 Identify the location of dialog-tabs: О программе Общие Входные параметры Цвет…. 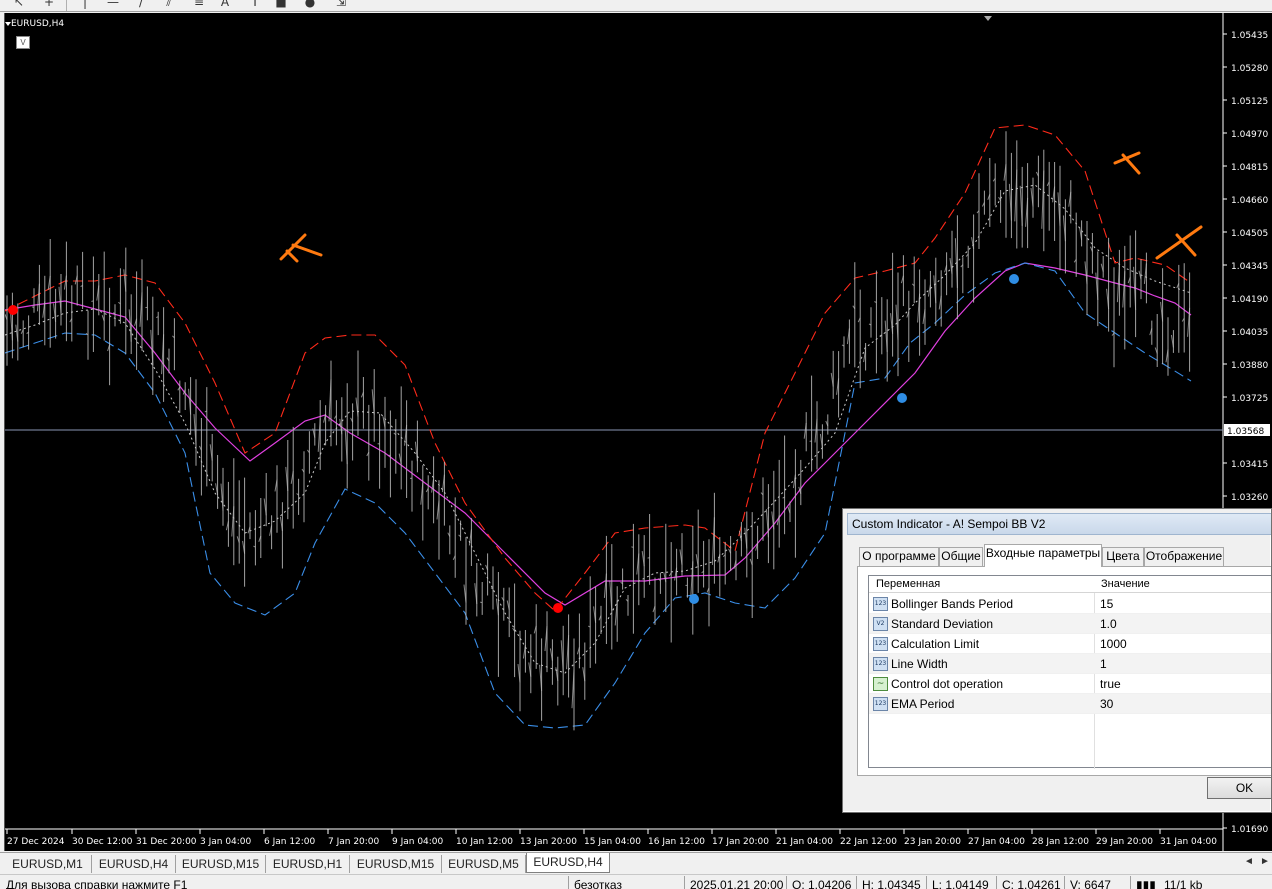
(1064, 555).